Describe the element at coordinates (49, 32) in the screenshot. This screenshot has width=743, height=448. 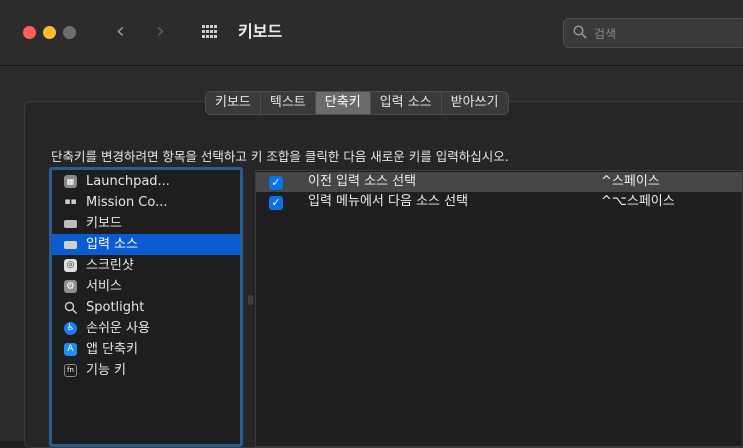
I see `minimize-button` at that location.